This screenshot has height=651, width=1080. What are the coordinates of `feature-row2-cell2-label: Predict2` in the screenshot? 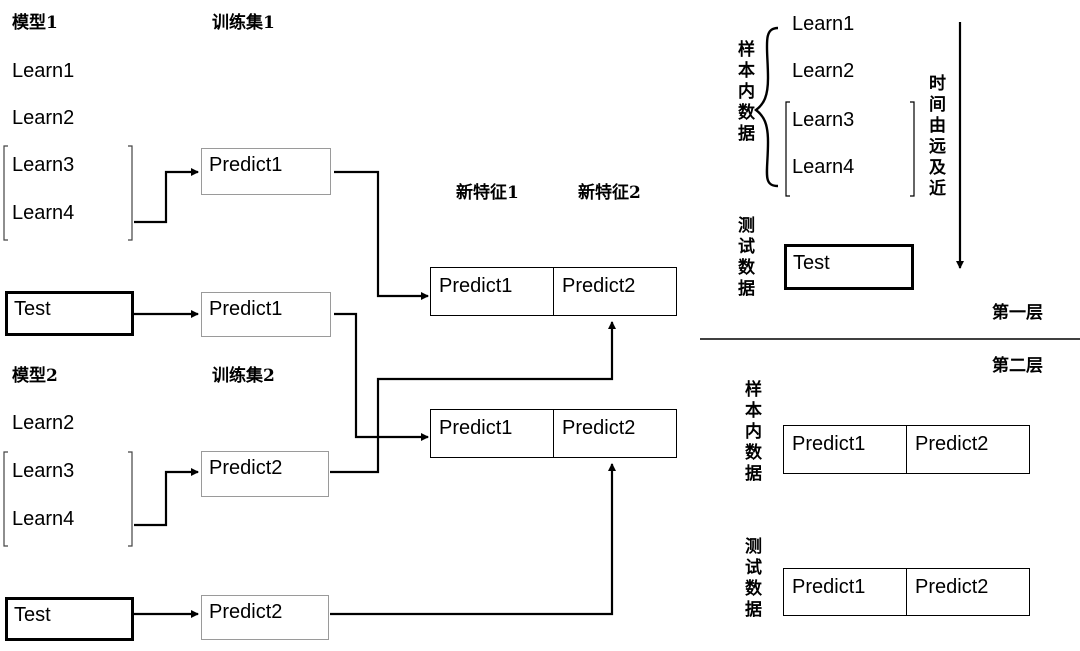 It's located at (599, 428).